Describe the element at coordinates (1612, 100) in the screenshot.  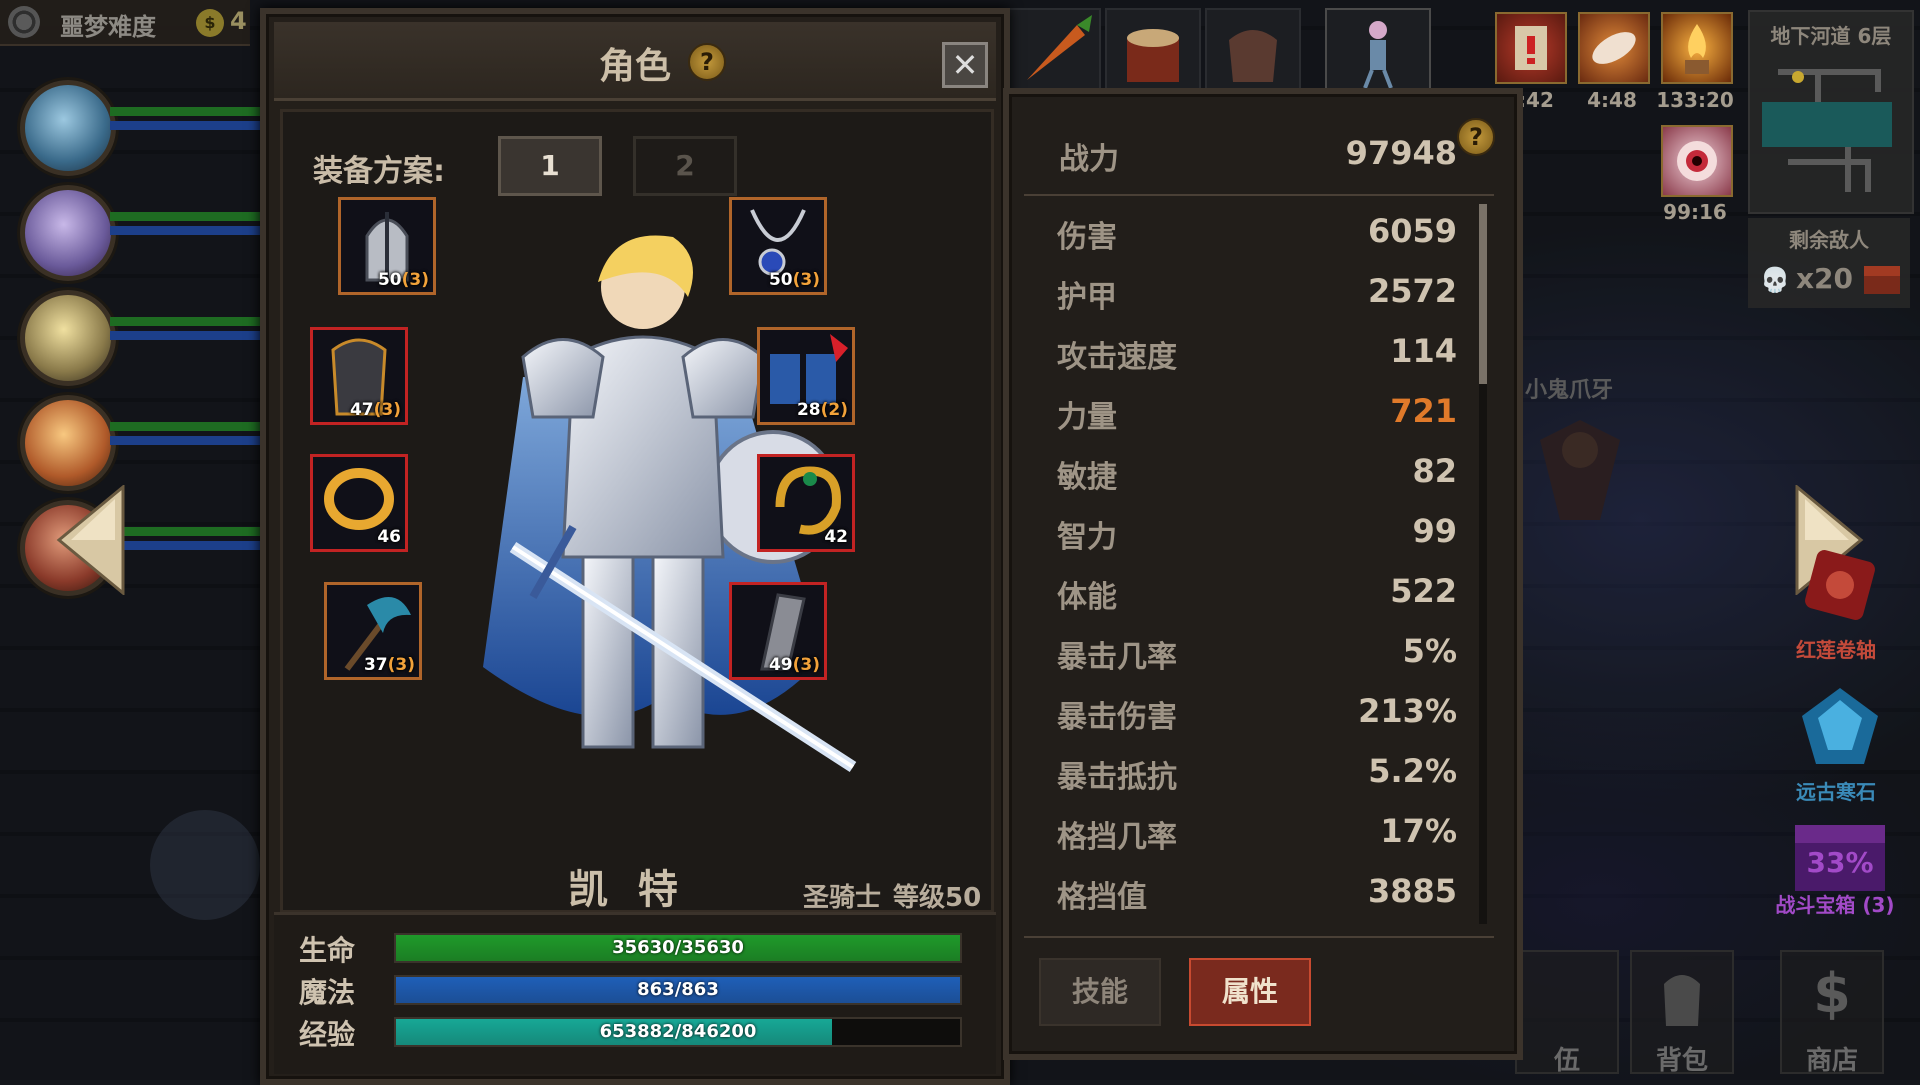
I see `buff-timer: 4:48` at that location.